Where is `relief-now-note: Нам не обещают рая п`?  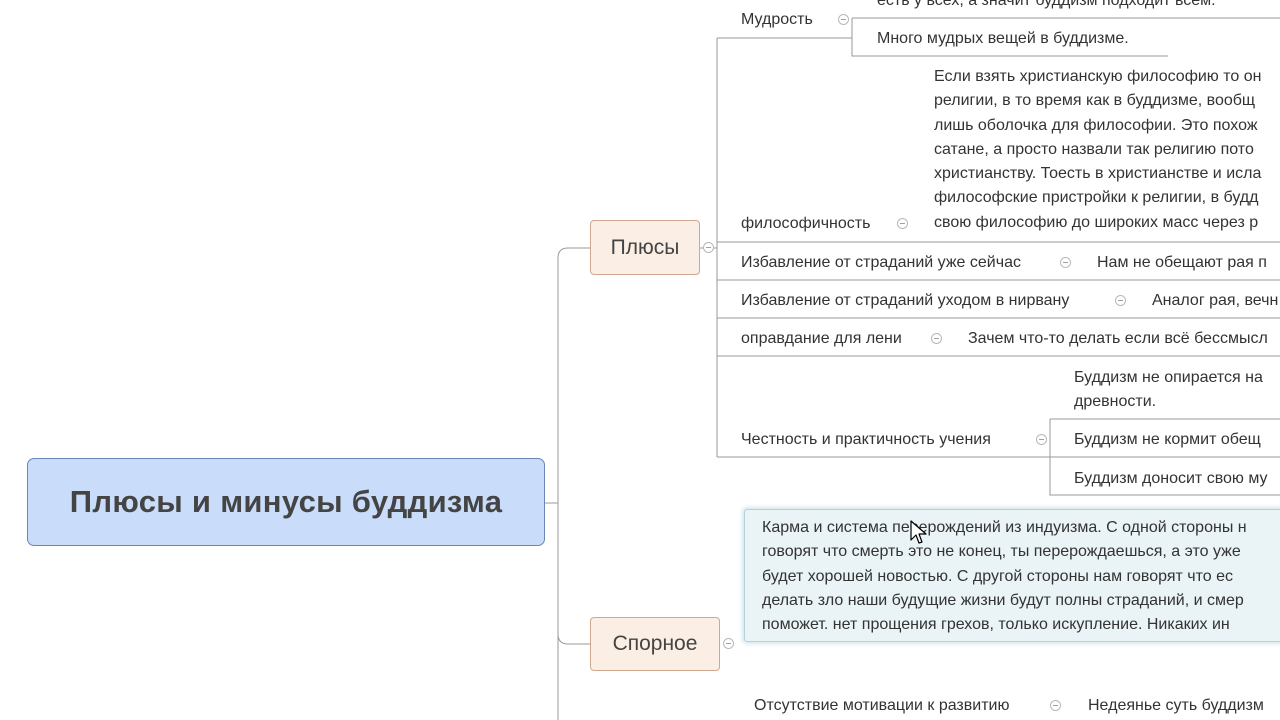 relief-now-note: Нам не обещают рая п is located at coordinates (1182, 263).